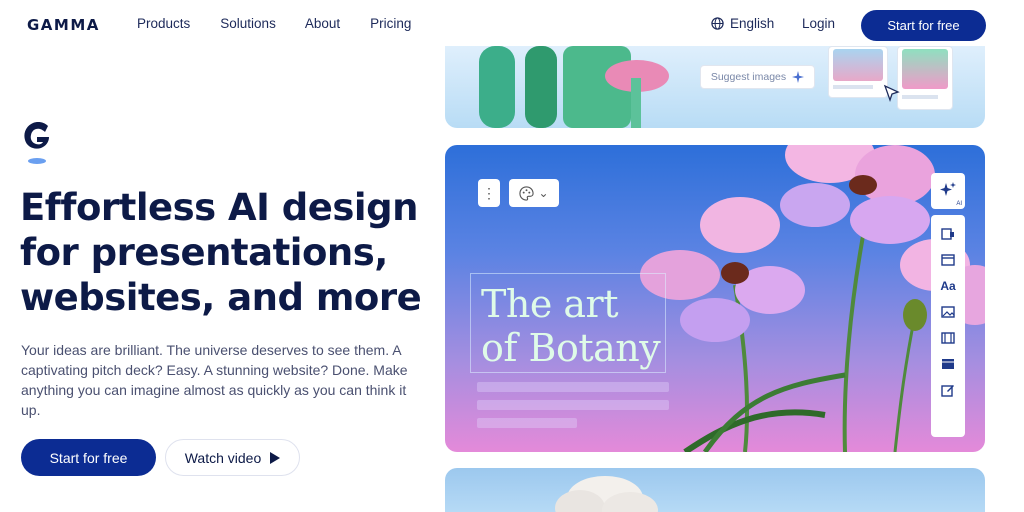  I want to click on card-title: The art of Botany, so click(571, 326).